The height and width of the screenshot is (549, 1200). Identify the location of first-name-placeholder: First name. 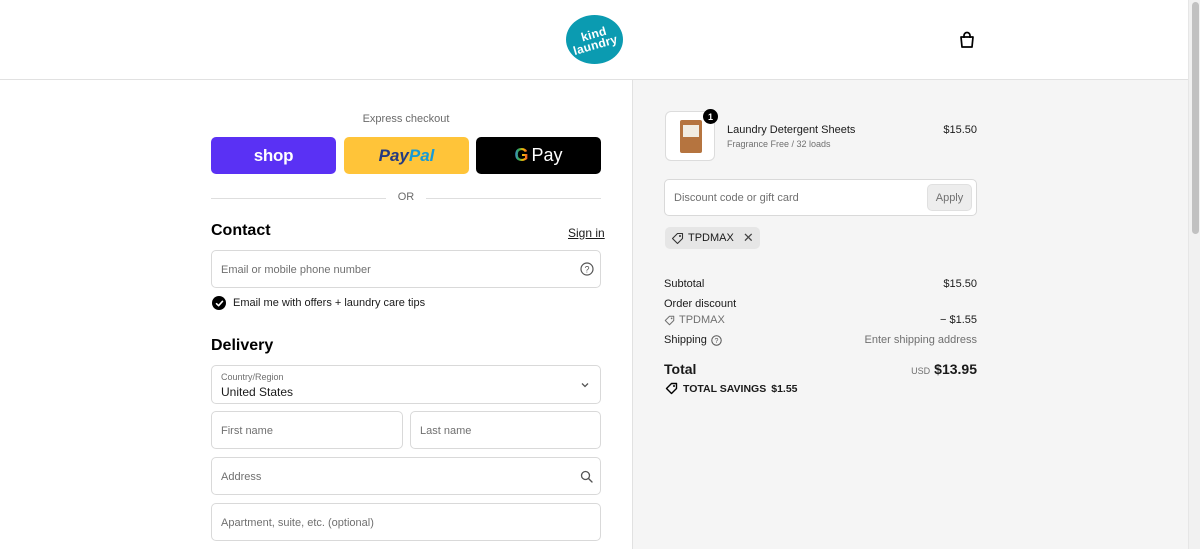
(247, 431).